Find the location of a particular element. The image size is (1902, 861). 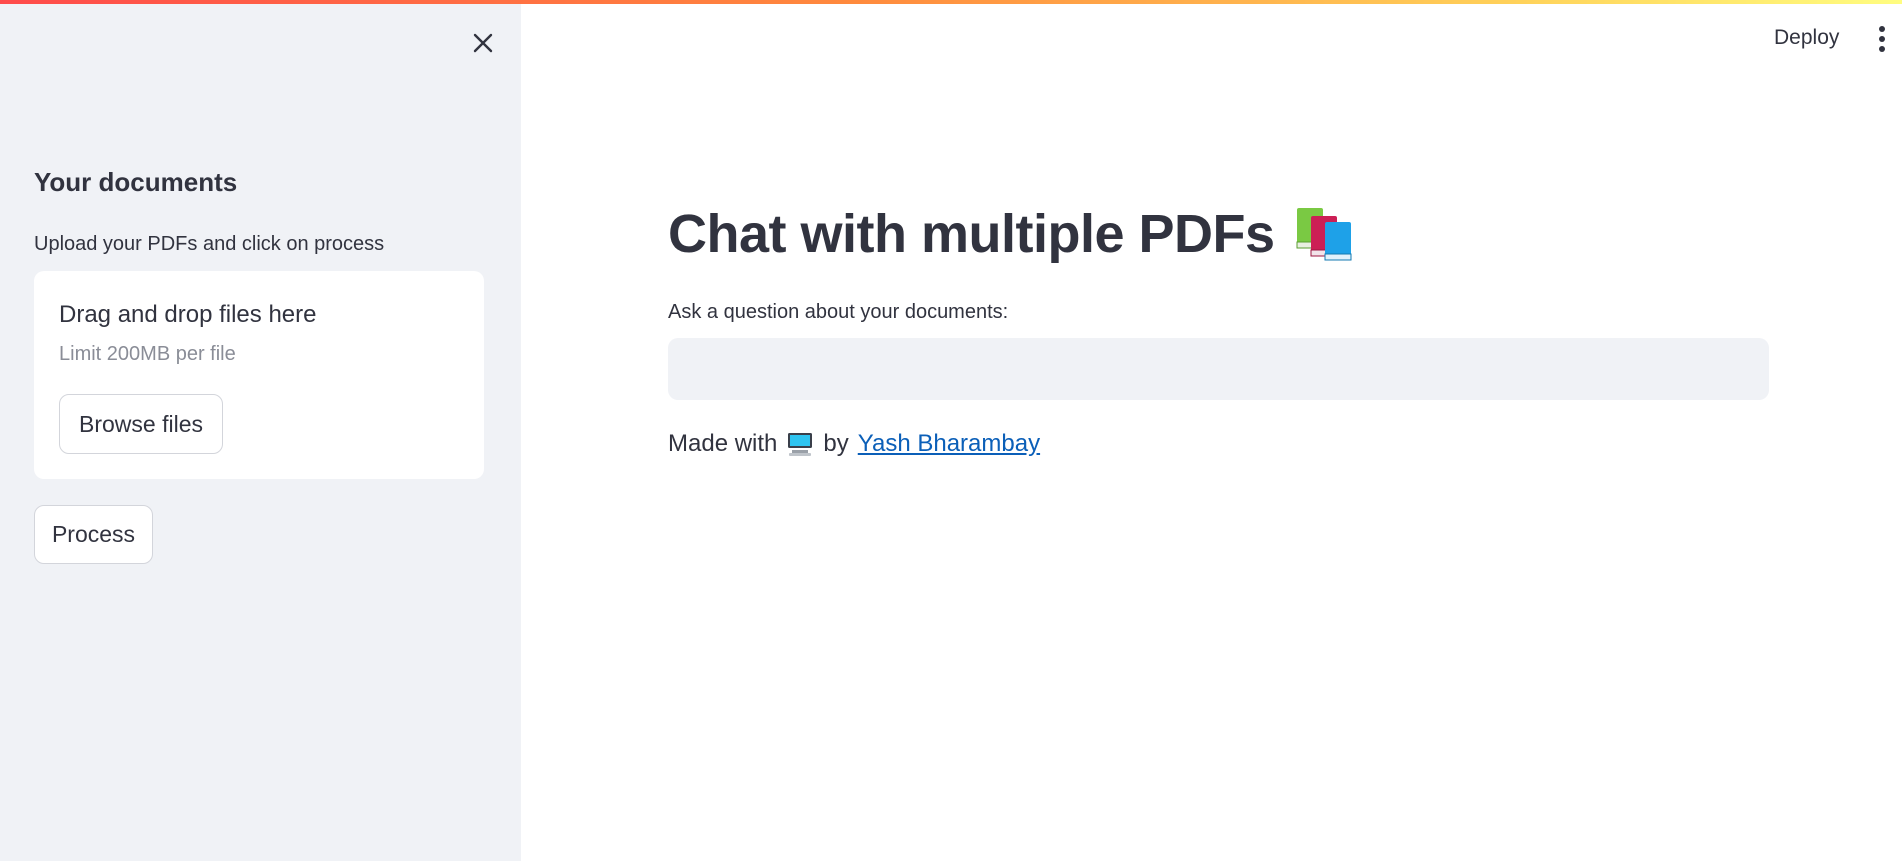

dropzone-title: Drag and drop files here is located at coordinates (188, 314).